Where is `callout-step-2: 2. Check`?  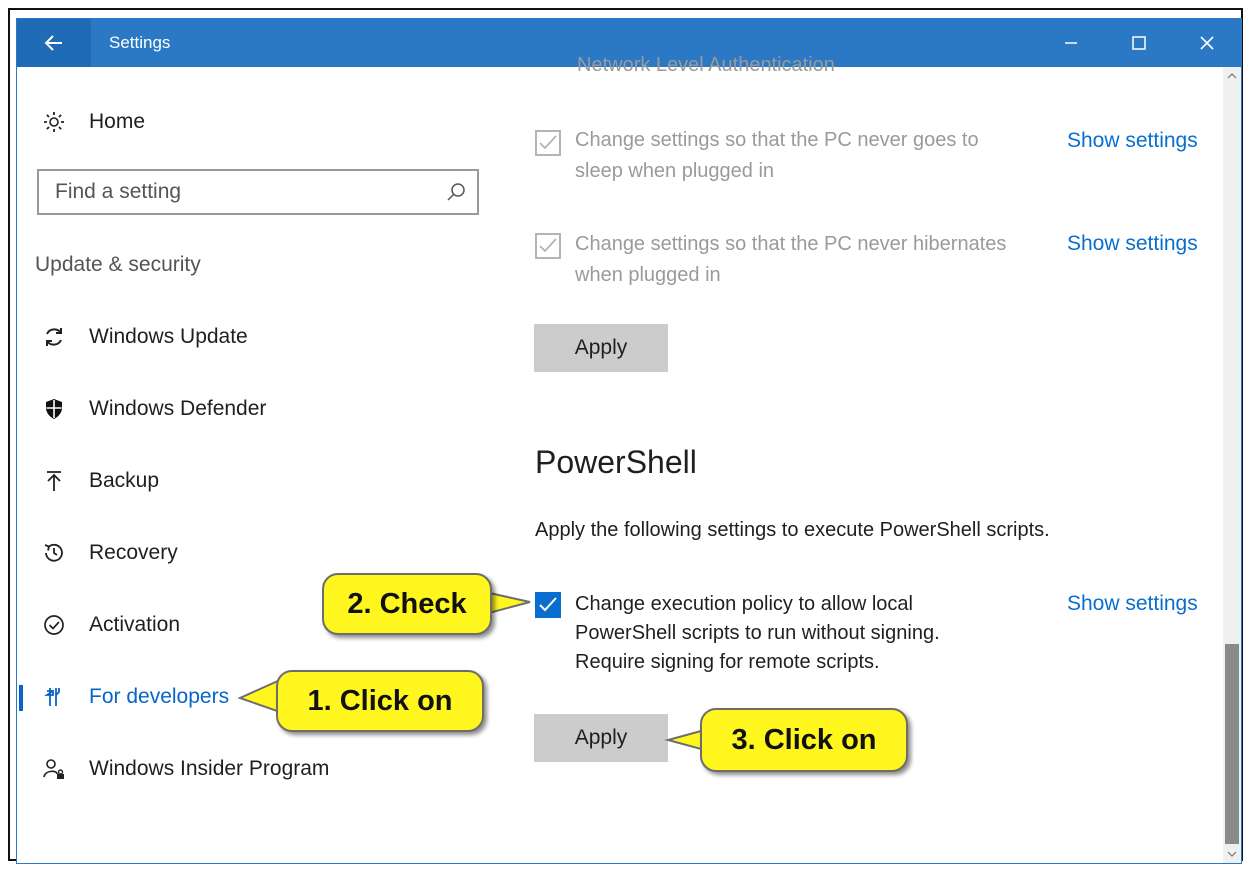 callout-step-2: 2. Check is located at coordinates (407, 604).